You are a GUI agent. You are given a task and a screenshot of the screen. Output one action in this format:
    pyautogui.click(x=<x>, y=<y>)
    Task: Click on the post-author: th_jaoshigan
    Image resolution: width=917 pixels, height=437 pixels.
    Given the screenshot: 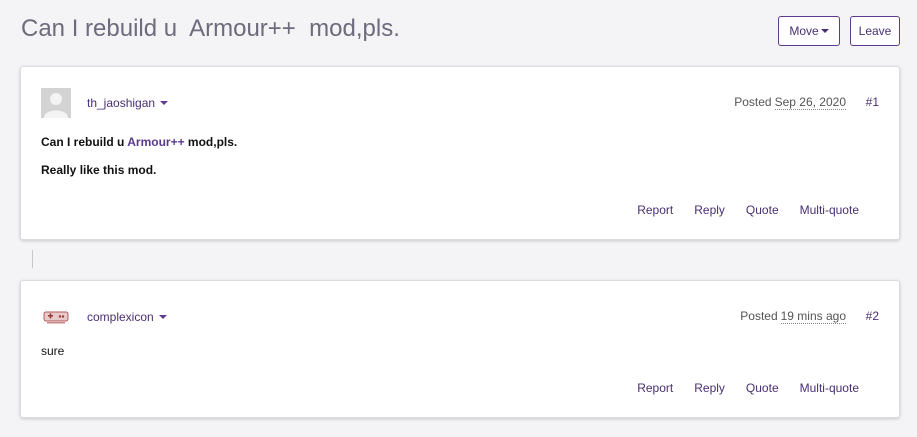 What is the action you would take?
    pyautogui.click(x=128, y=103)
    